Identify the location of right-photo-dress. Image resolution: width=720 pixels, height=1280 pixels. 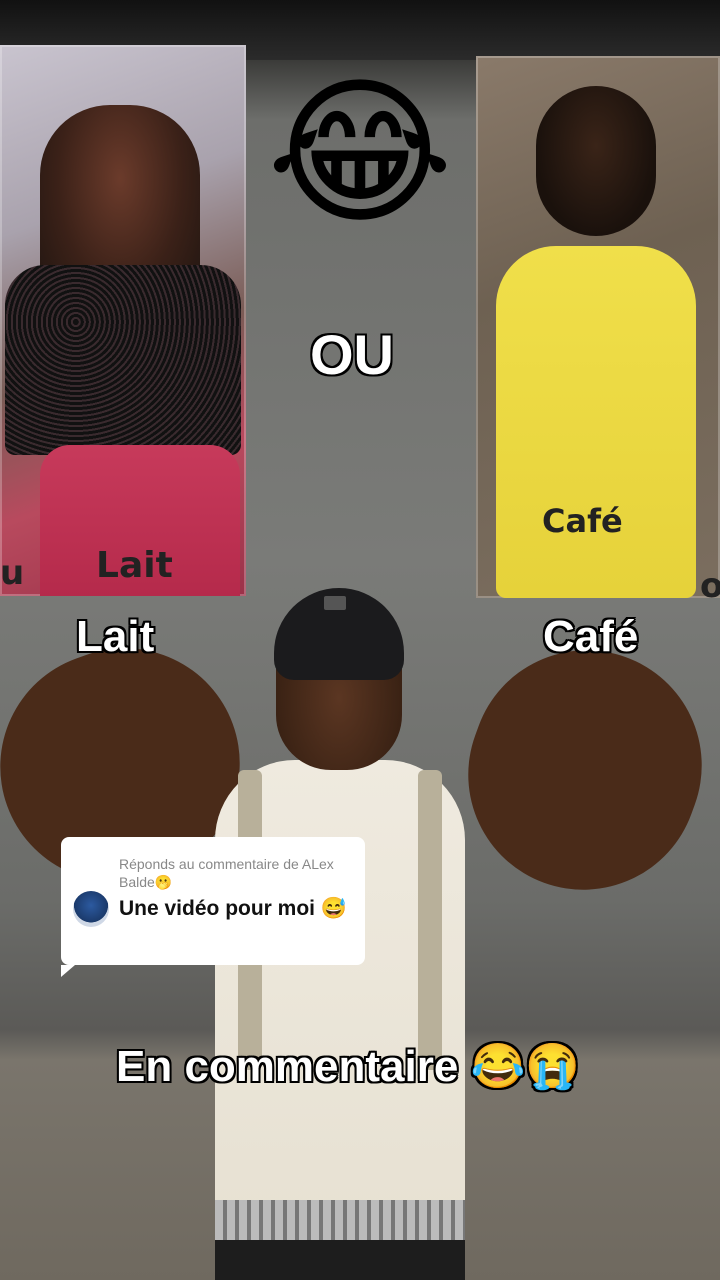
(596, 422).